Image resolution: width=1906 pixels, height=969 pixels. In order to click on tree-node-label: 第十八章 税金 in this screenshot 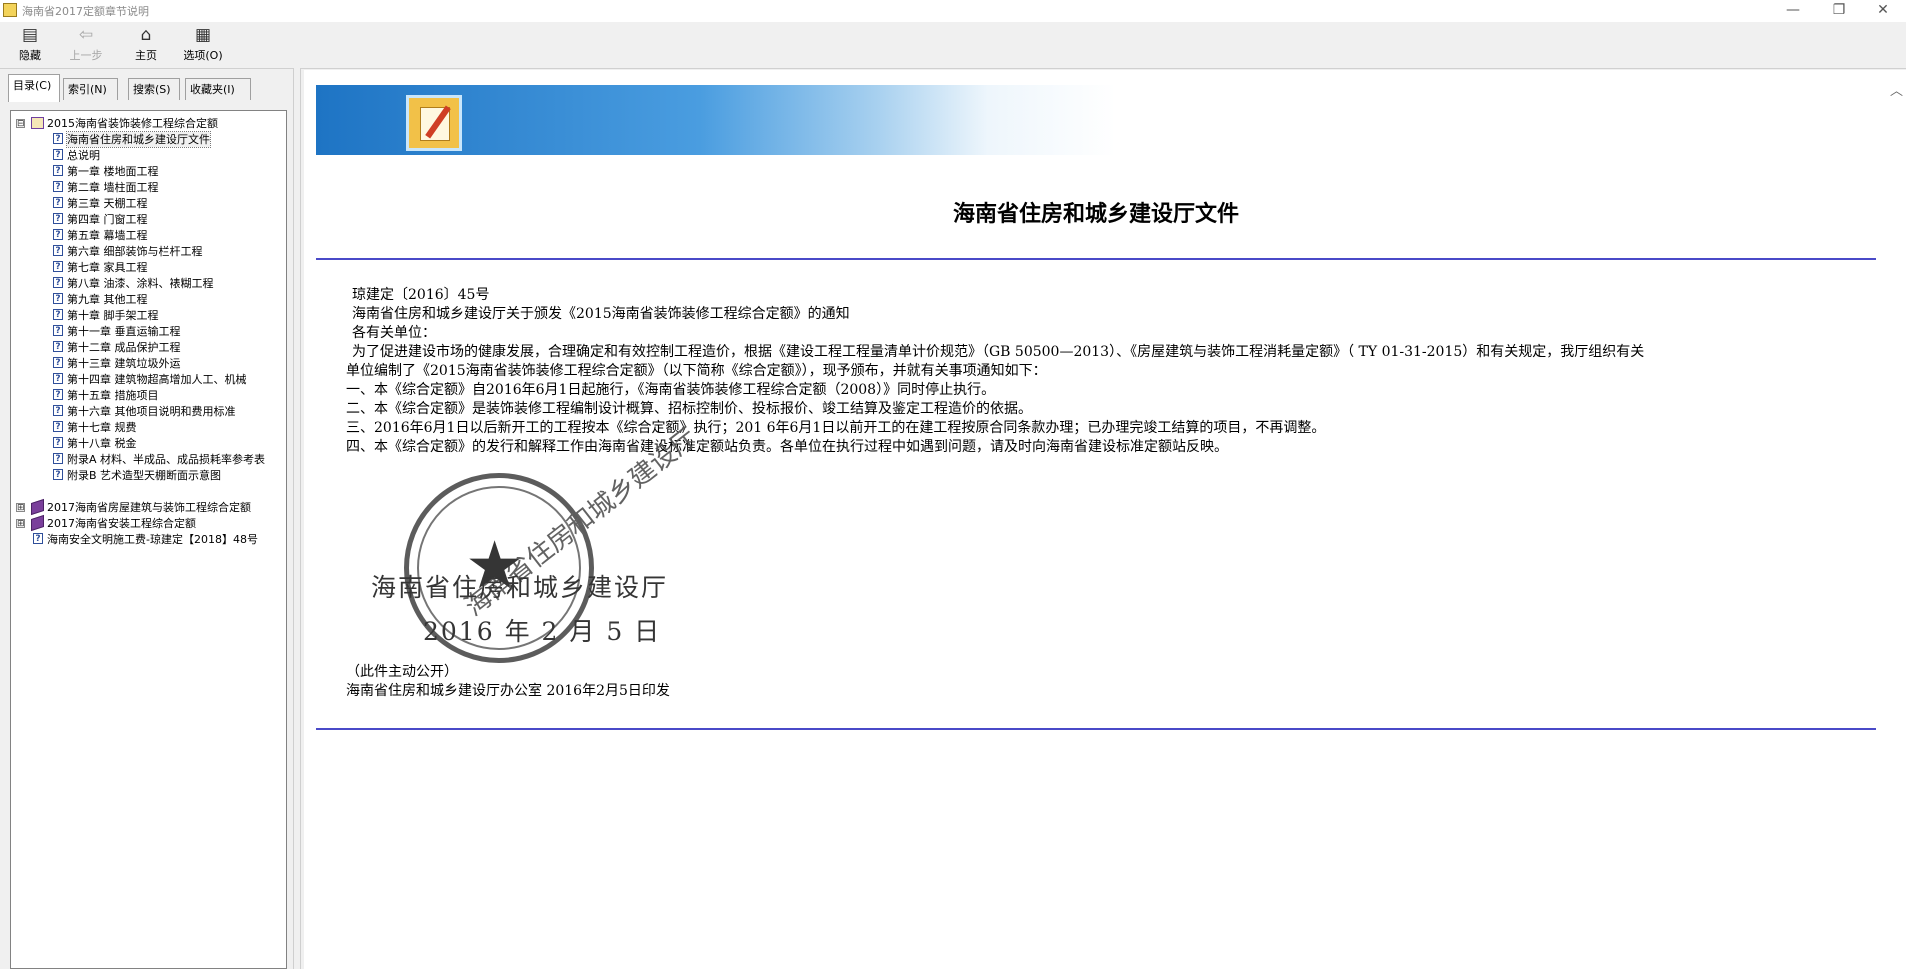, I will do `click(102, 443)`.